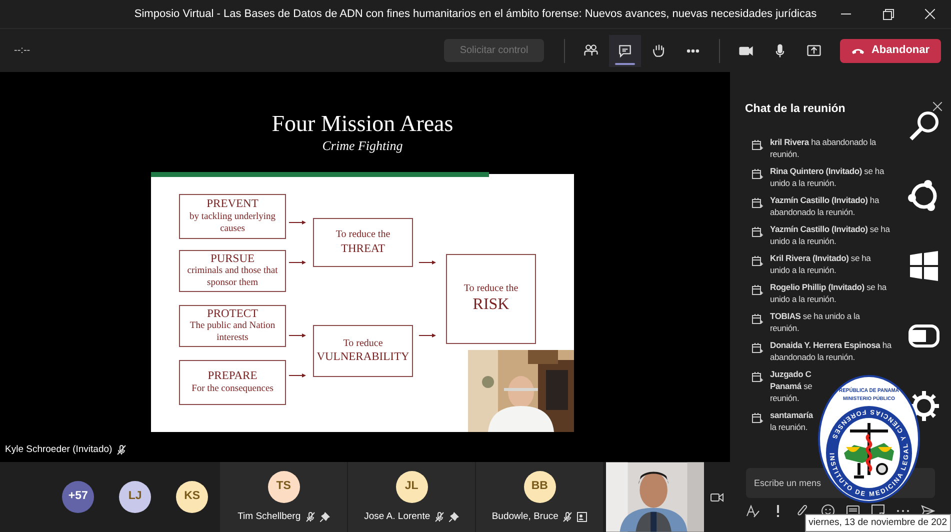 This screenshot has width=951, height=532. I want to click on date-label: viernes, 13 de noviembre de 202, so click(877, 523).